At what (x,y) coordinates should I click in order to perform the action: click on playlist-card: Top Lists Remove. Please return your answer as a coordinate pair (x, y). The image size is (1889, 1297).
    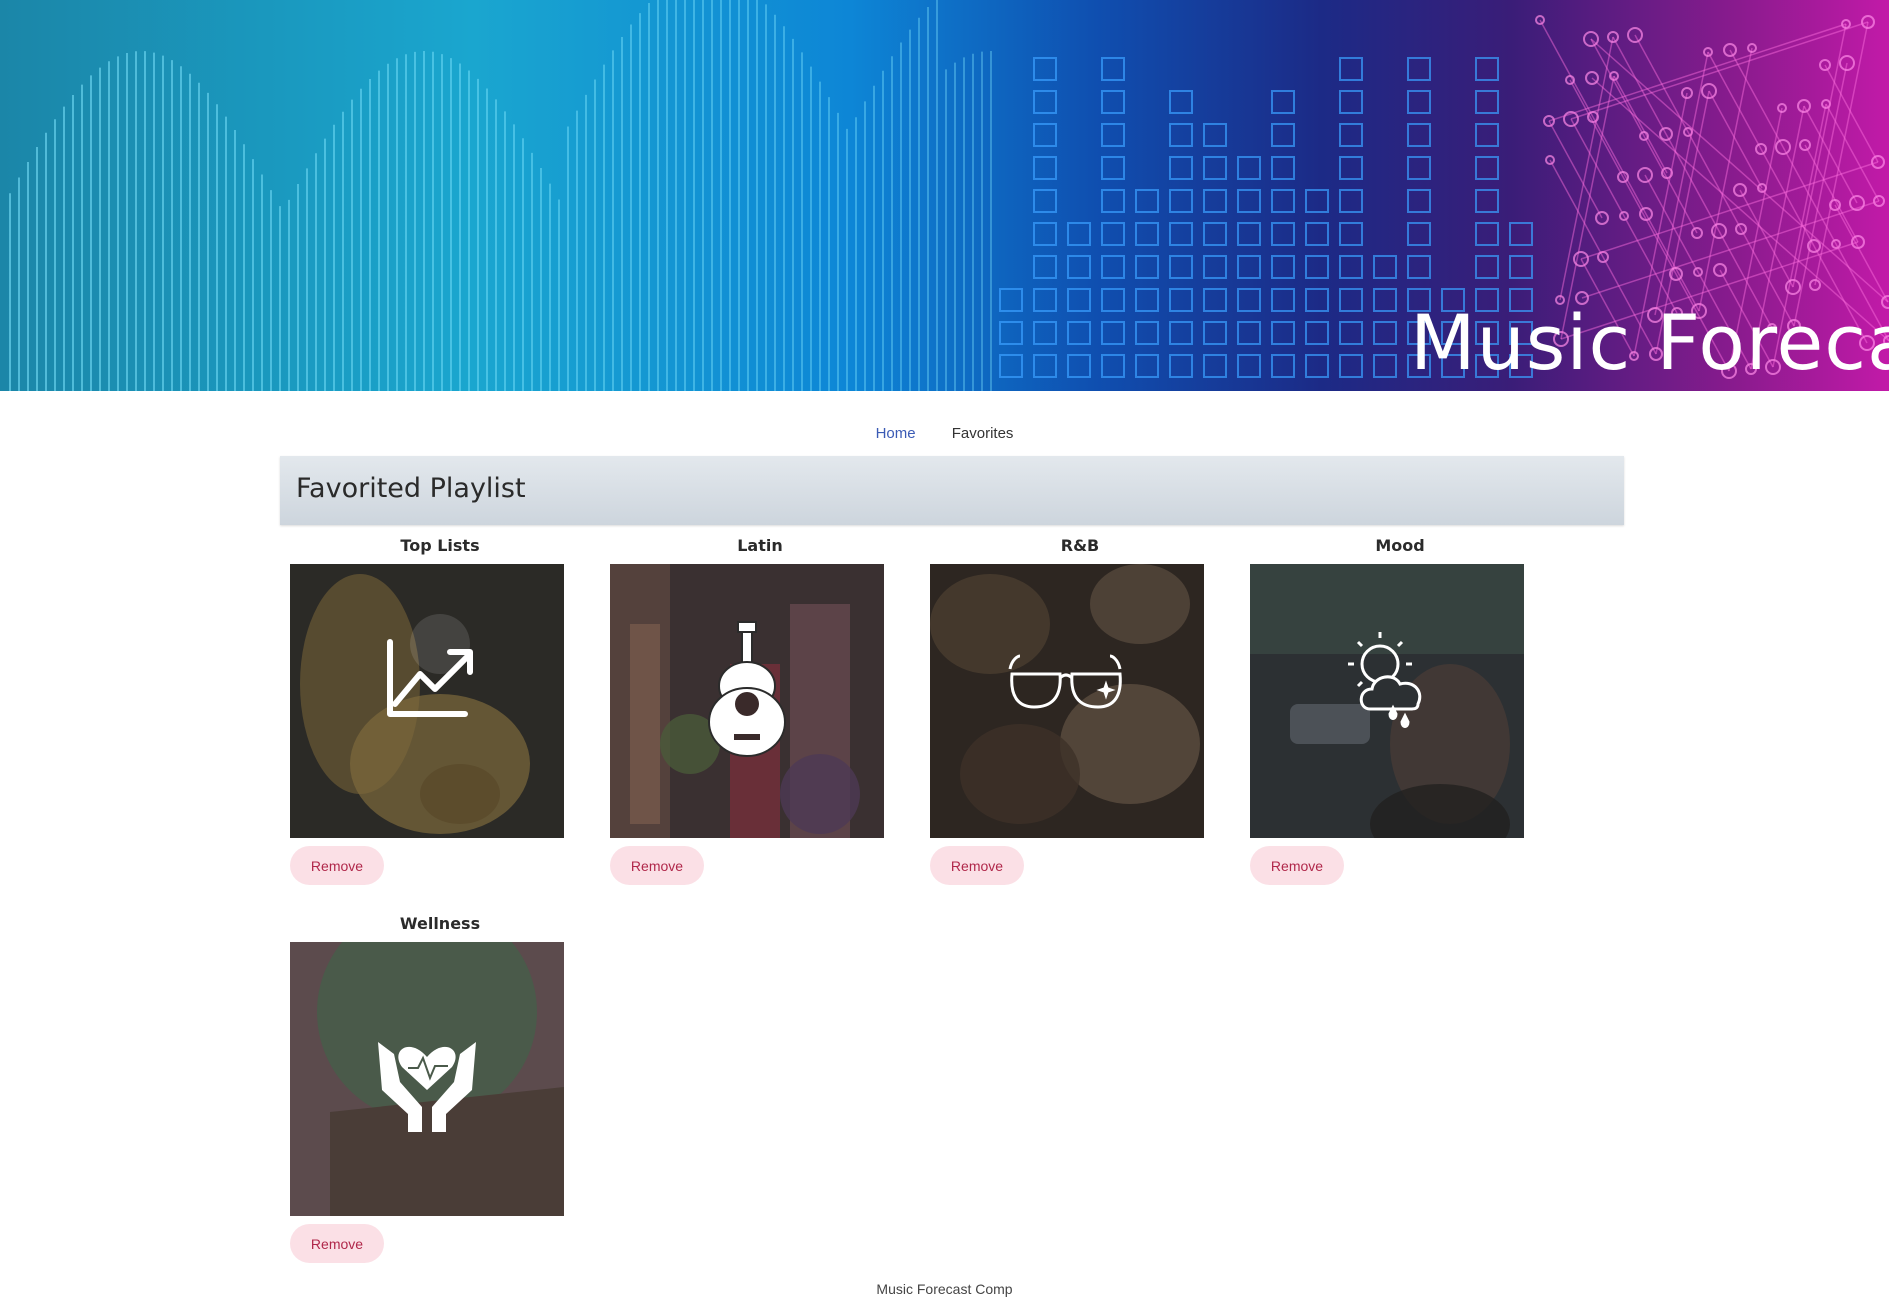
    Looking at the image, I should click on (440, 710).